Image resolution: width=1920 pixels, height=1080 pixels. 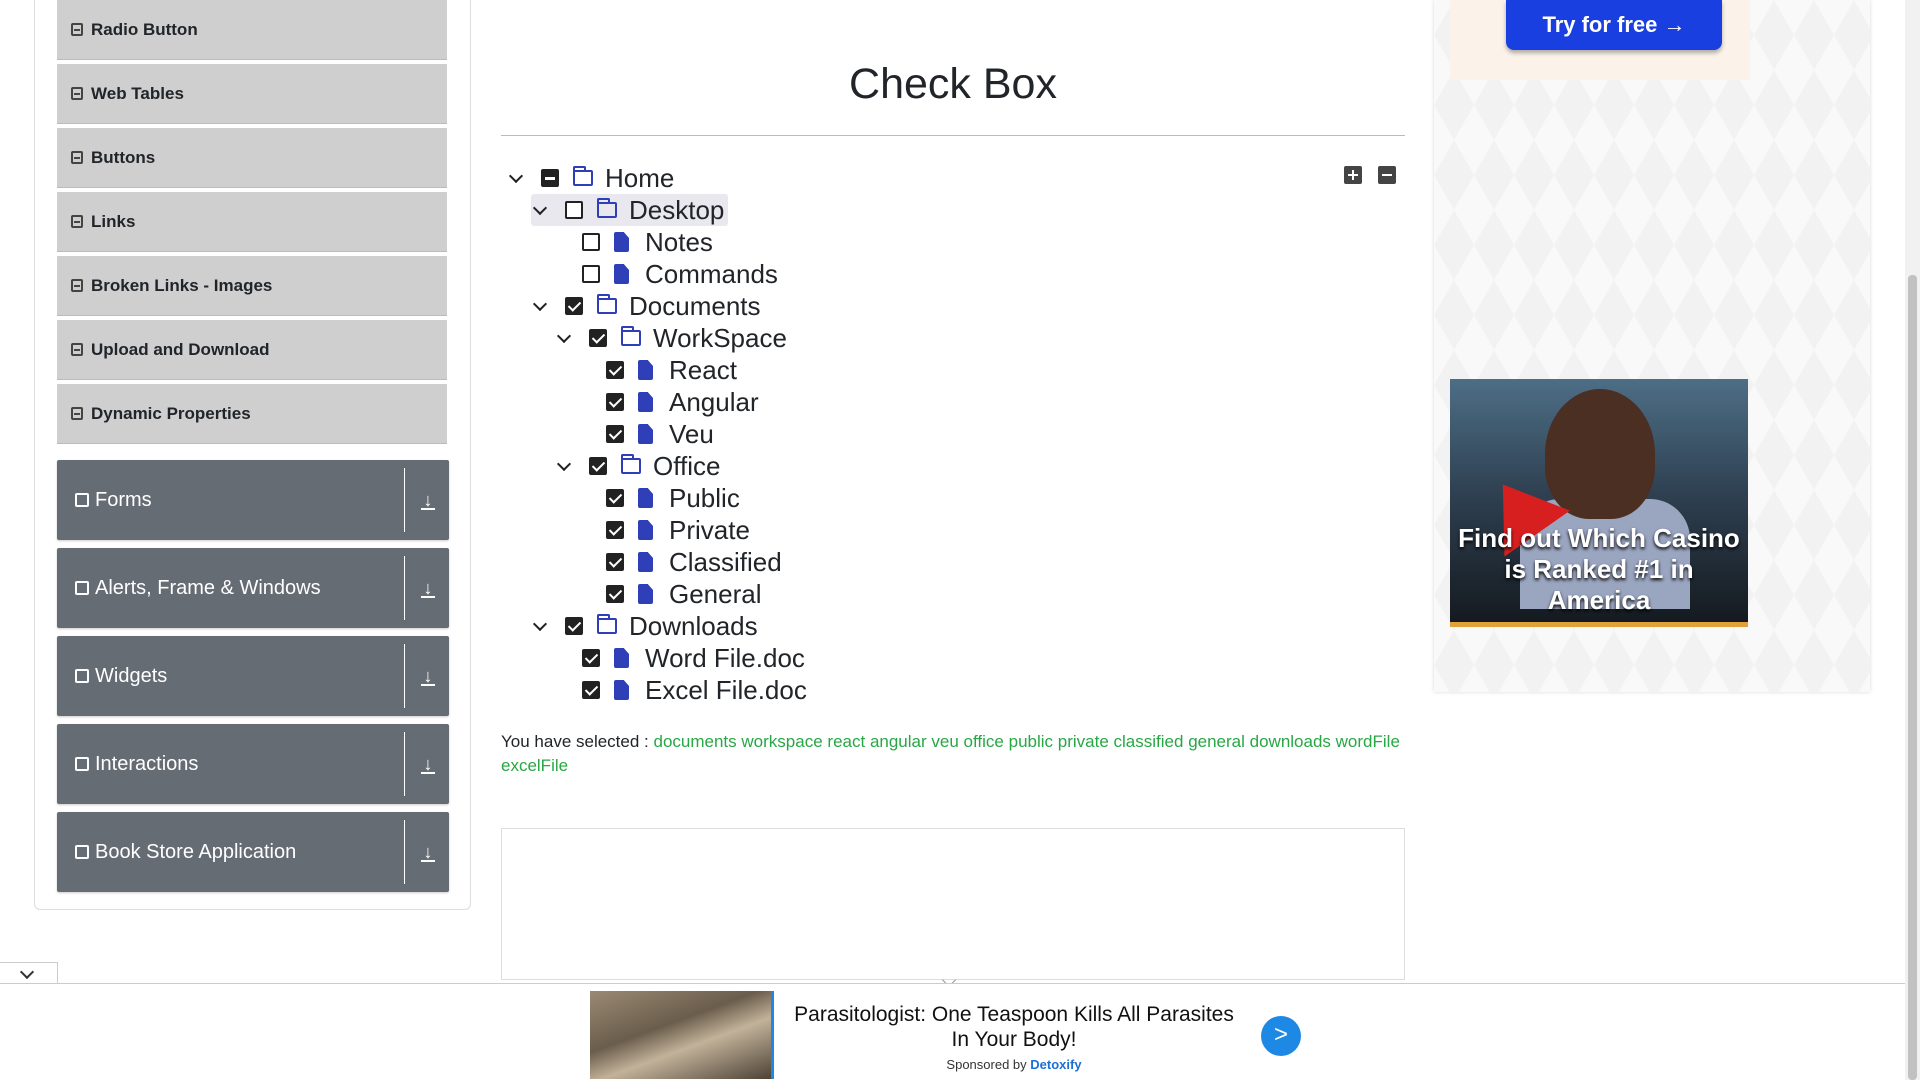 I want to click on checkbox-commands, so click(x=591, y=274).